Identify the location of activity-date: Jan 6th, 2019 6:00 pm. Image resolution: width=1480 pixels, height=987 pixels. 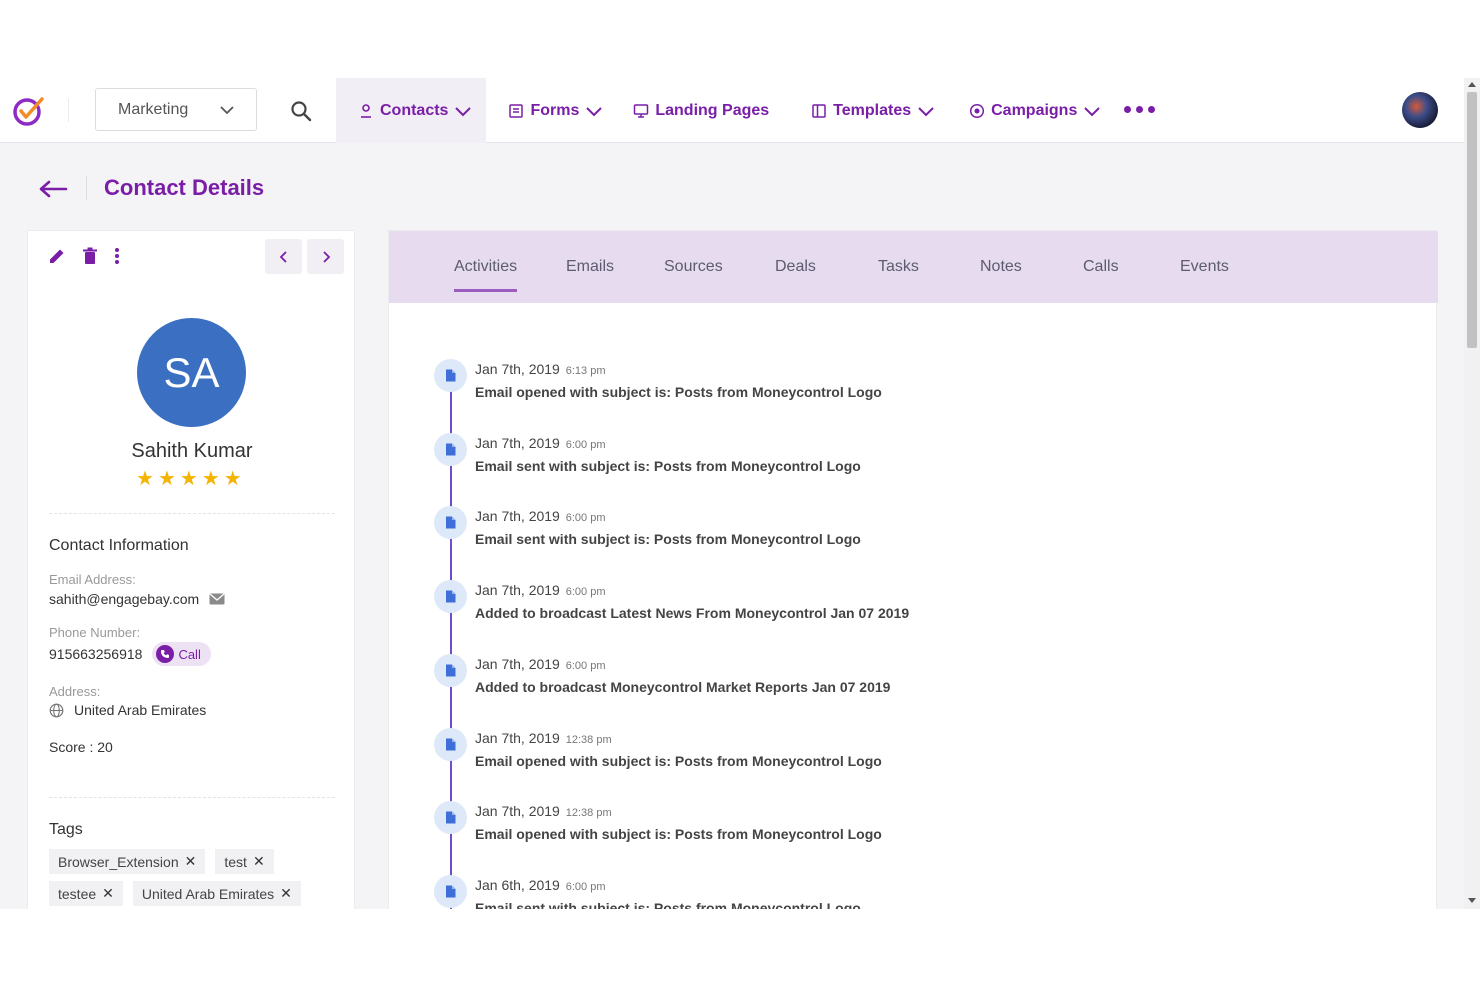
(540, 885).